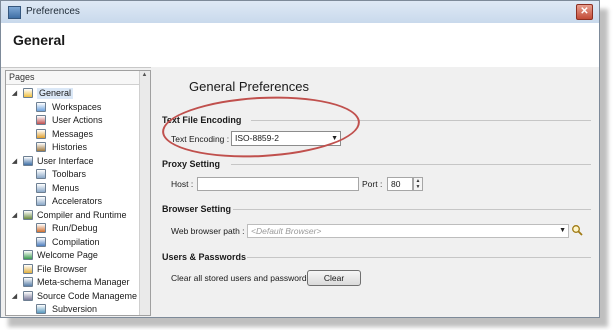 The height and width of the screenshot is (330, 616). I want to click on sidebar-item-label: Subversion, so click(75, 309).